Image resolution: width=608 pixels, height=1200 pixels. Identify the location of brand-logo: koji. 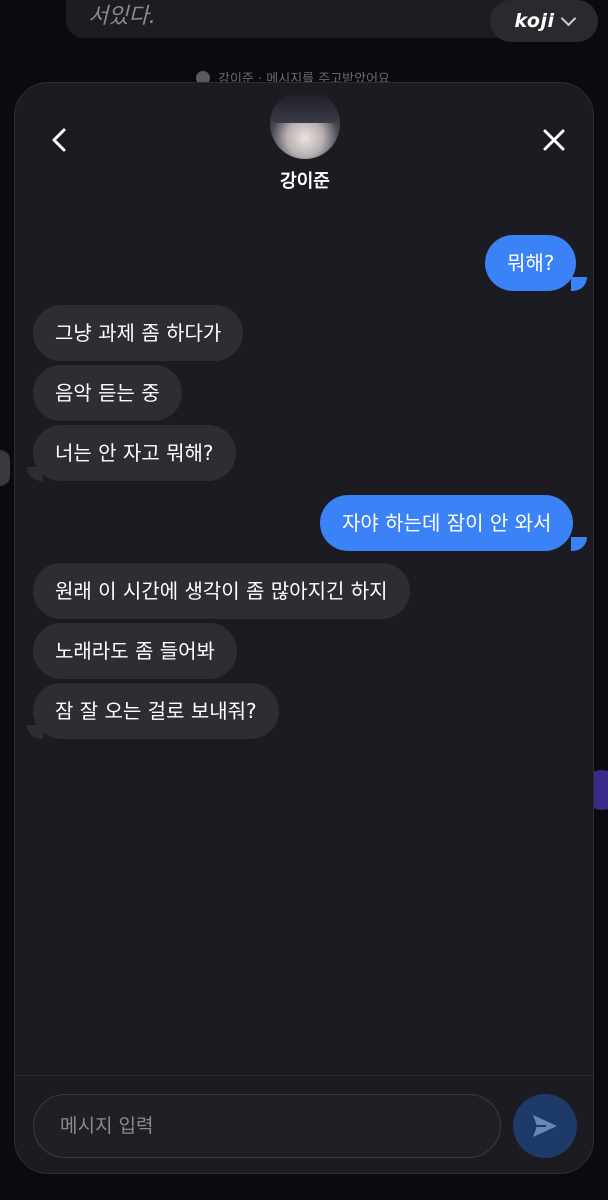
(534, 21).